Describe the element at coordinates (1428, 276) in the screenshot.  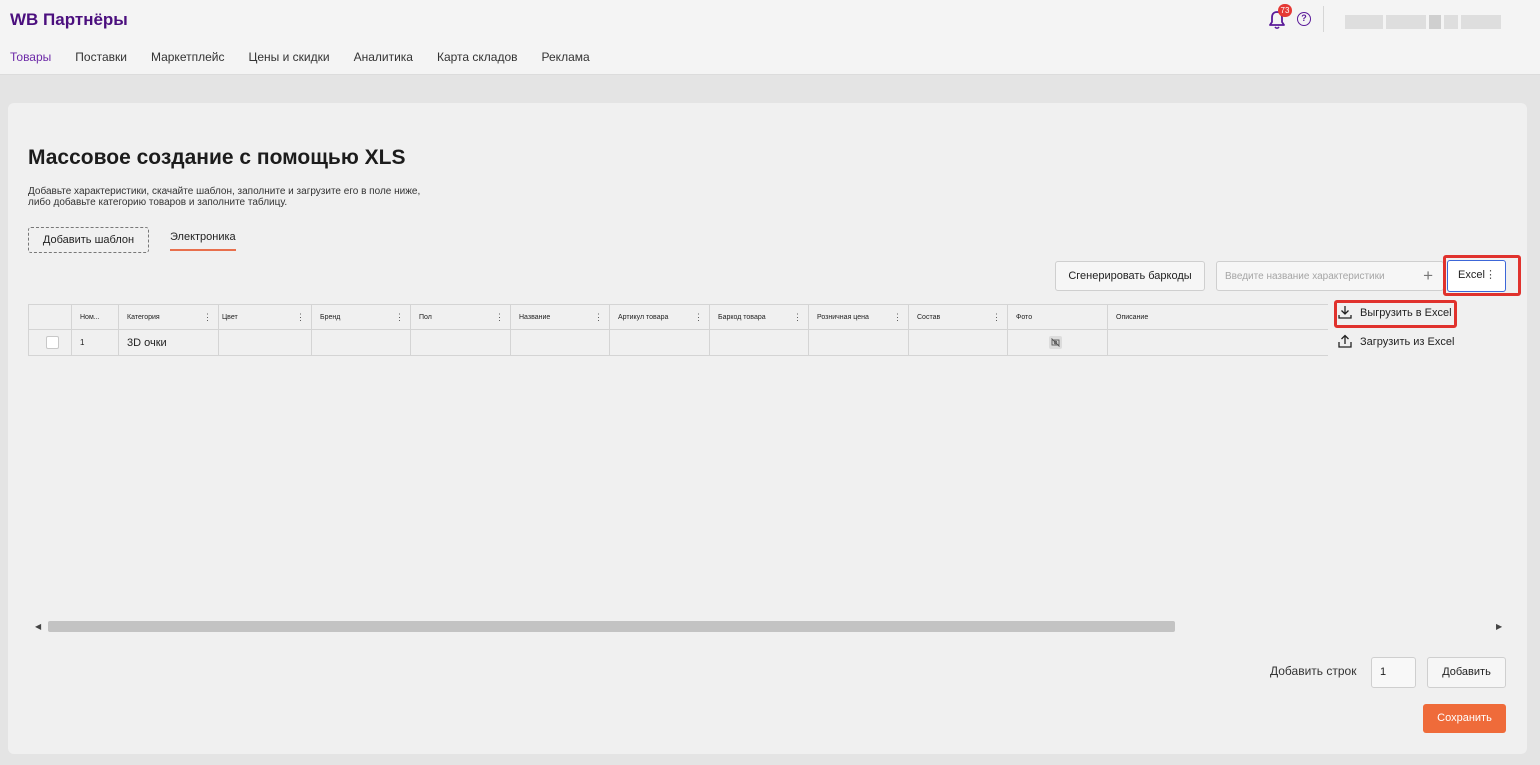
I see `plus-icon: +` at that location.